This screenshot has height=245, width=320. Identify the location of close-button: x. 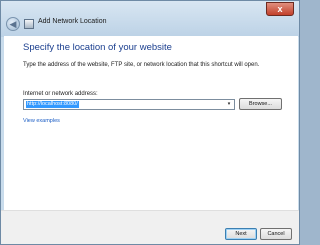
(280, 9).